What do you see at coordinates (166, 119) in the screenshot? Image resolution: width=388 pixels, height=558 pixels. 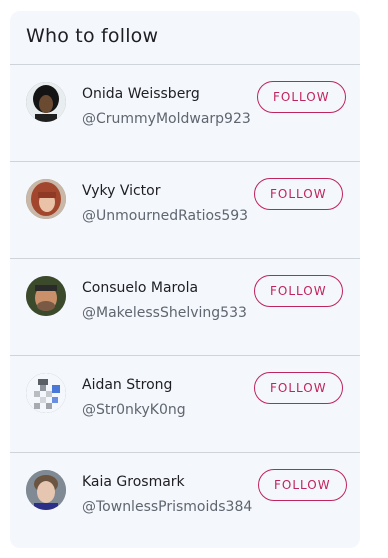 I see `user-handle: @CrummyMoldwarp923` at bounding box center [166, 119].